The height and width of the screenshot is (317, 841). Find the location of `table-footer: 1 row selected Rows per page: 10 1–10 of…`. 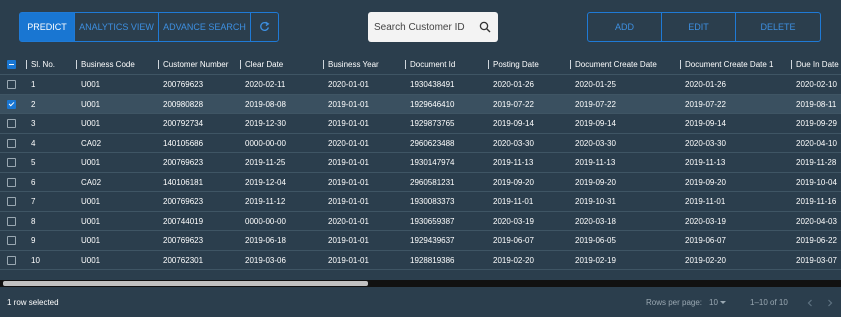

table-footer: 1 row selected Rows per page: 10 1–10 of… is located at coordinates (420, 302).